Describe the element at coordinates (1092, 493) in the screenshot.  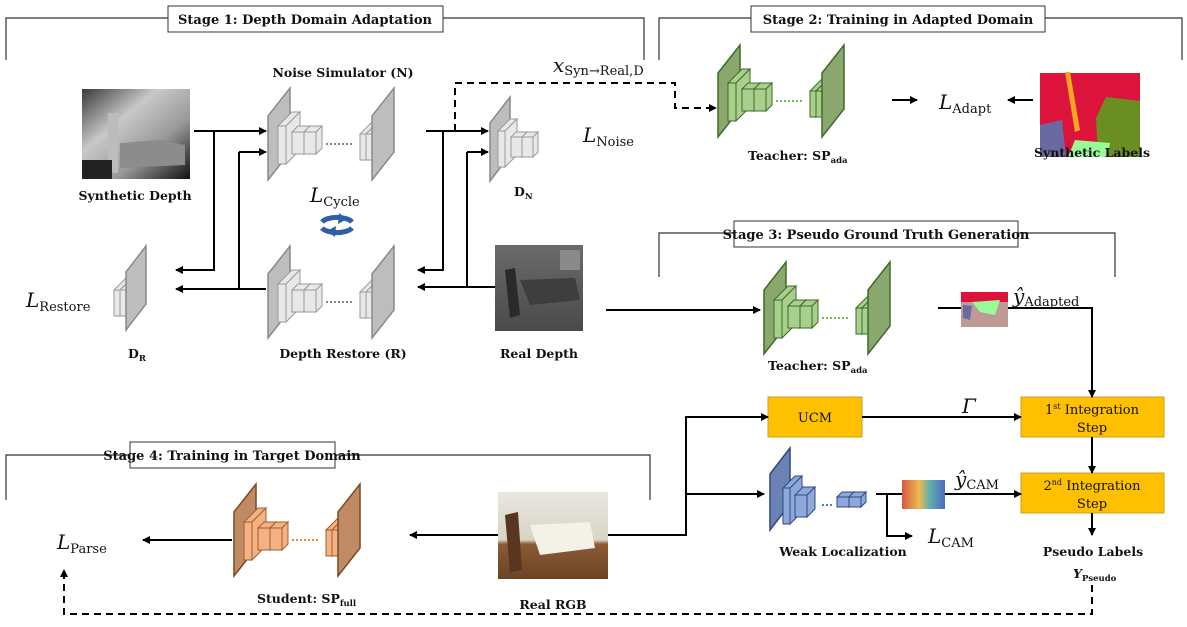
I see `integration-step-2-box: 2nd Integration Step` at that location.